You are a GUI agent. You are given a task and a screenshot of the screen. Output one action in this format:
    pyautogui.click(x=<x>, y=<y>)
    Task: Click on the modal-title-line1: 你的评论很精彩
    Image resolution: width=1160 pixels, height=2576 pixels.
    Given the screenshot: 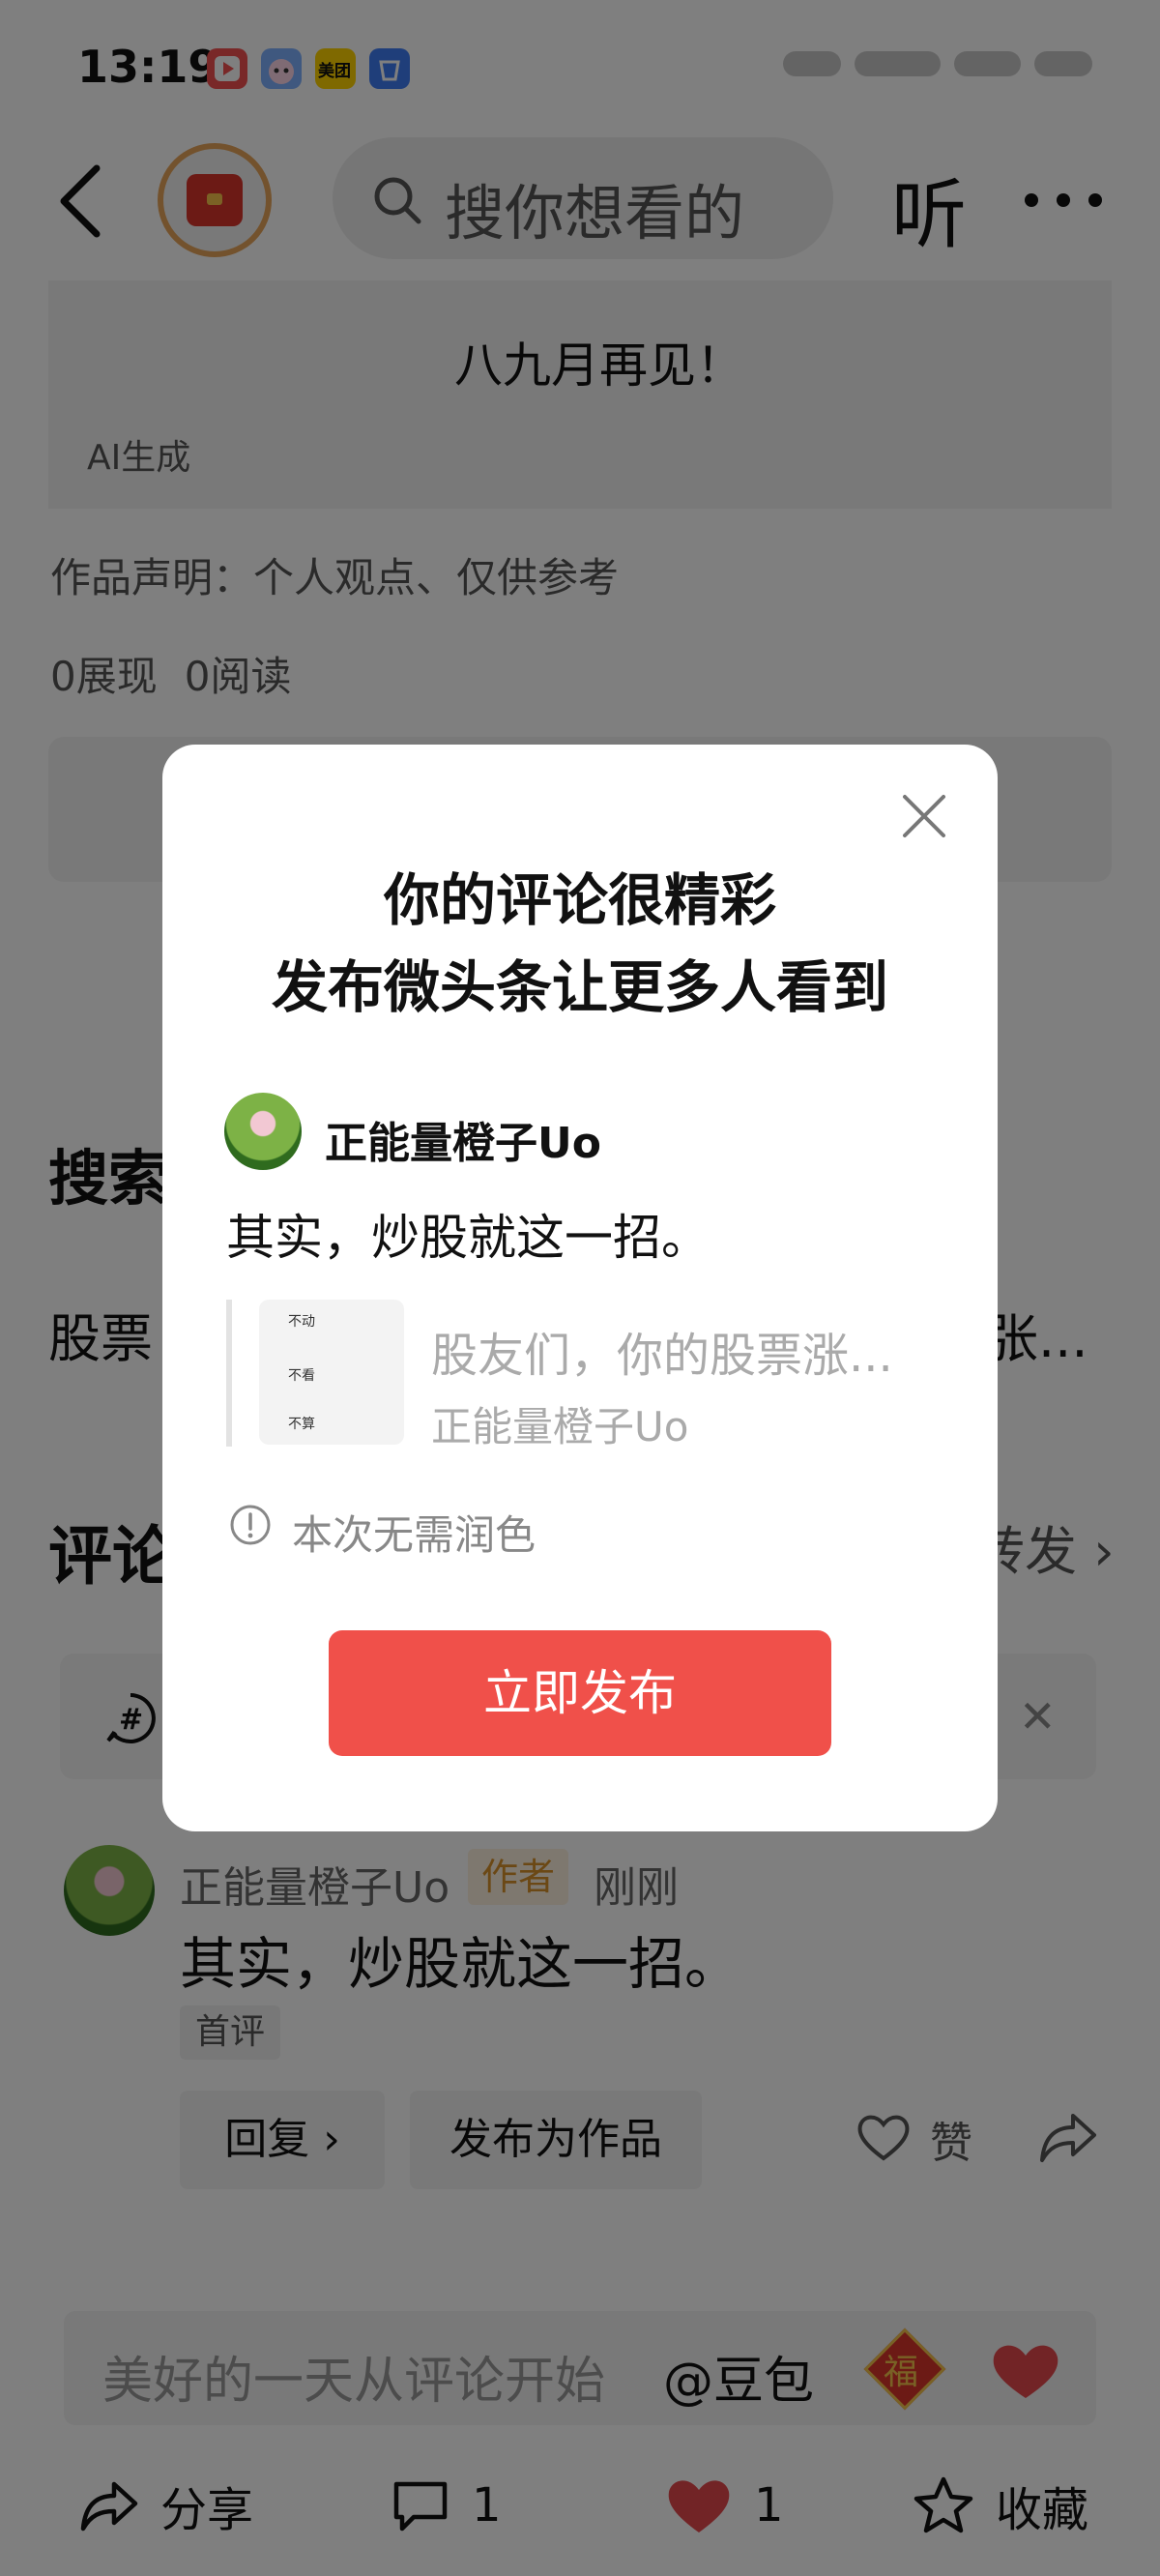 What is the action you would take?
    pyautogui.click(x=579, y=900)
    